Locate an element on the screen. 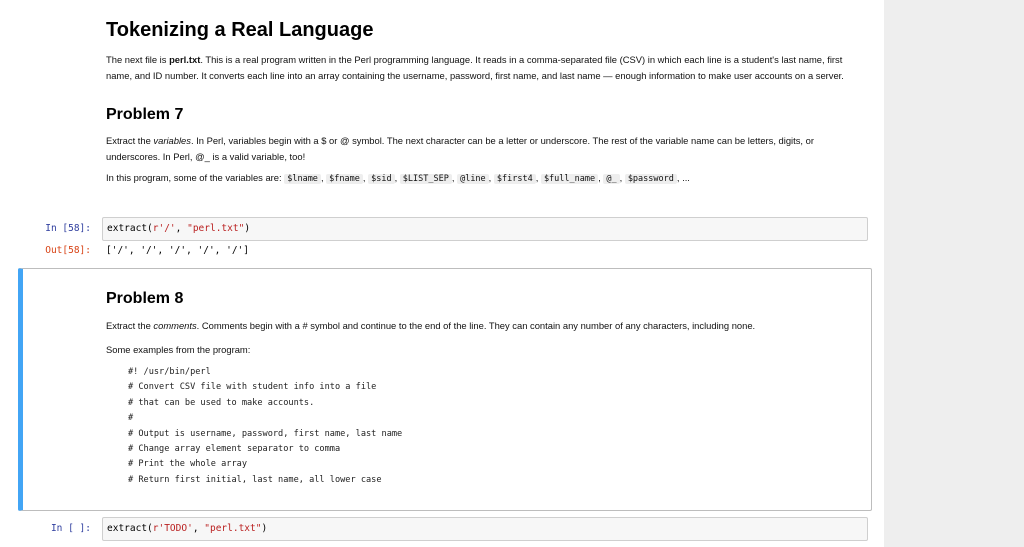  var-code: $full_name is located at coordinates (569, 179).